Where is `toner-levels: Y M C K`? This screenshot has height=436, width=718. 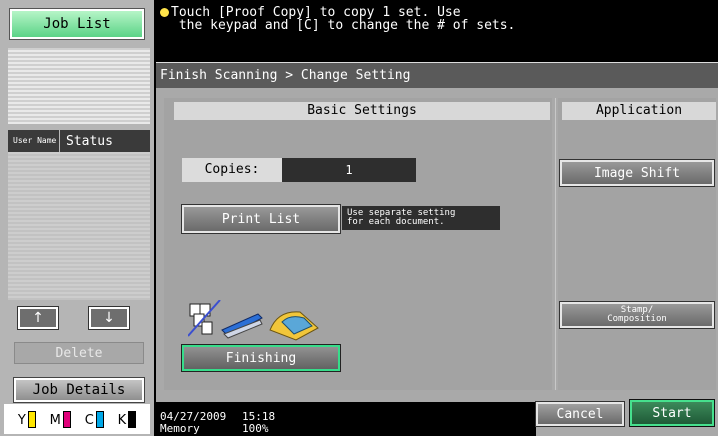
toner-levels: Y M C K is located at coordinates (77, 419).